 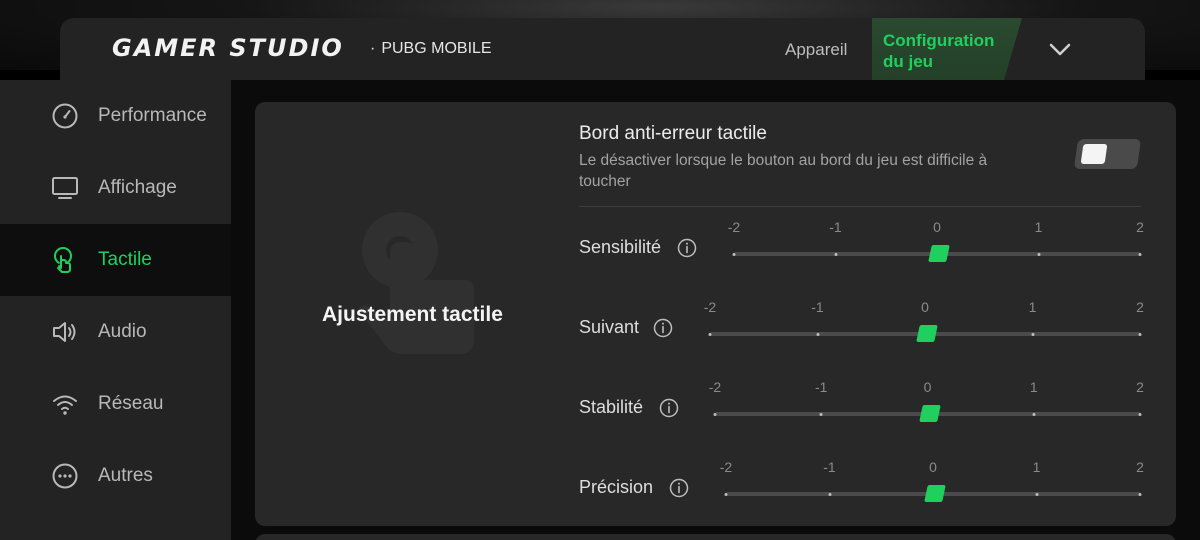 I want to click on sidebar-item-label: Performance, so click(x=152, y=115).